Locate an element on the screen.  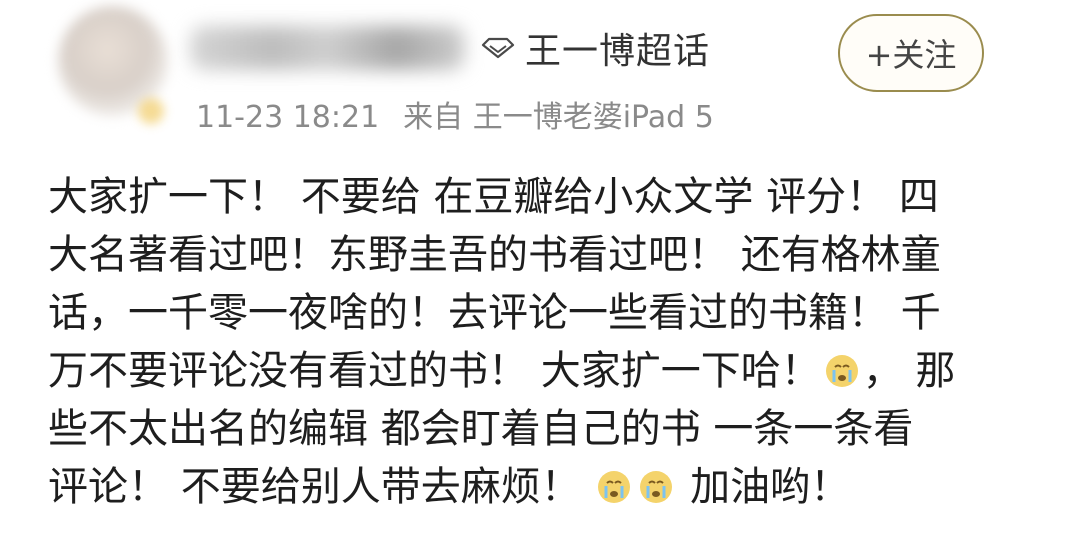
content-line: 大名著看过吧！东野圭吾的书看过吧！ 还有格林童 is located at coordinates (494, 255).